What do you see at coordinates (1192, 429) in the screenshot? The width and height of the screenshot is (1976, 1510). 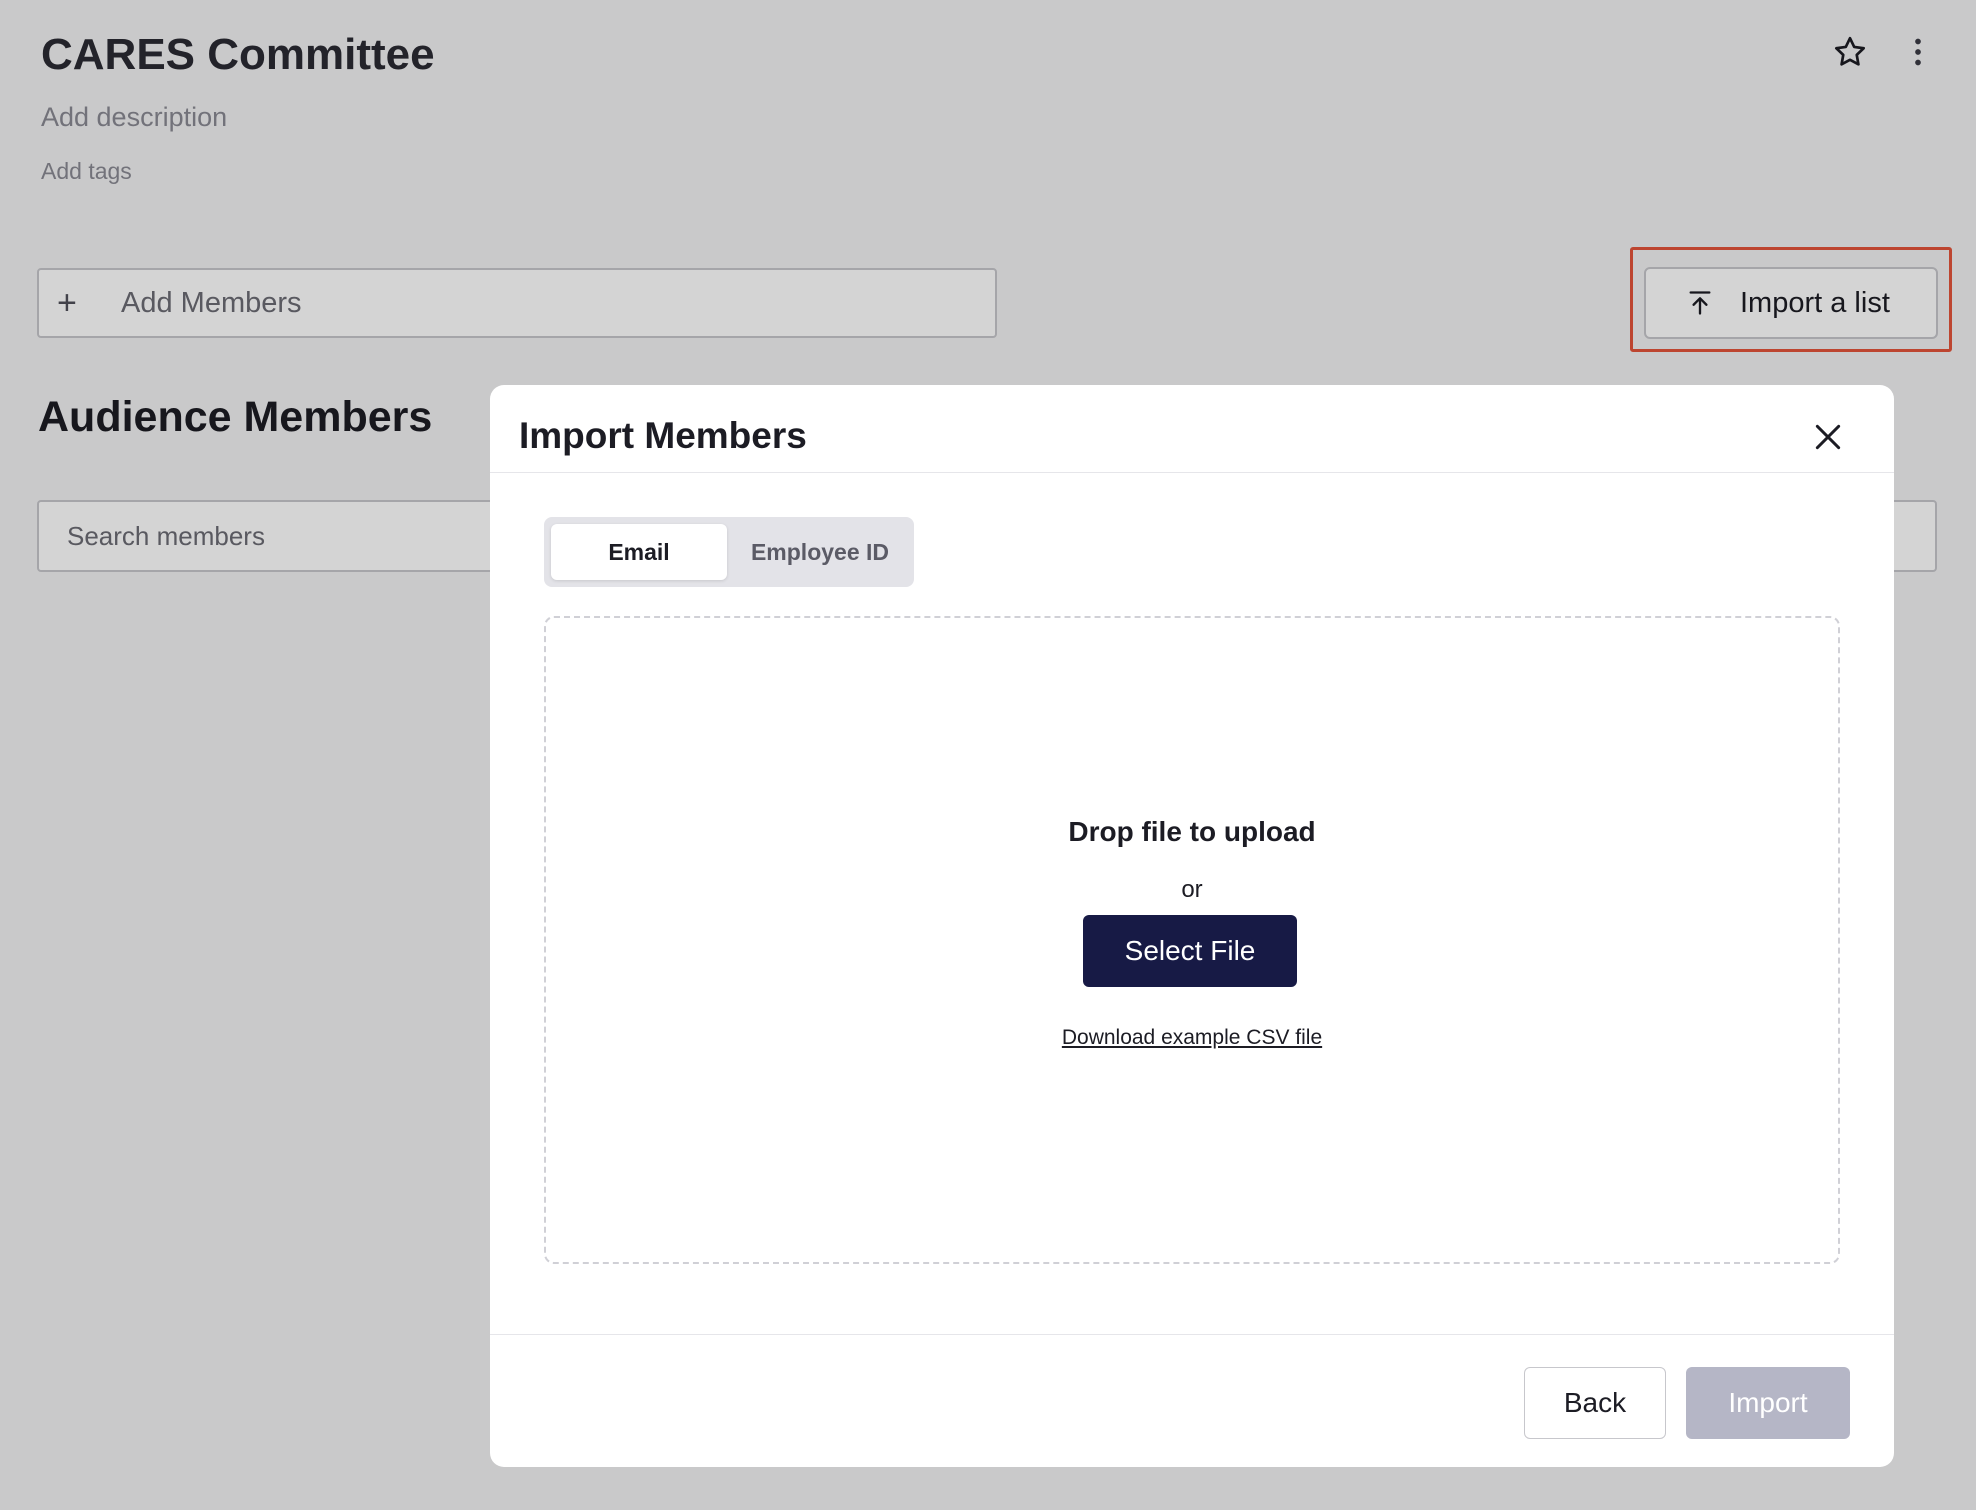 I see `modal-header: Import Members` at bounding box center [1192, 429].